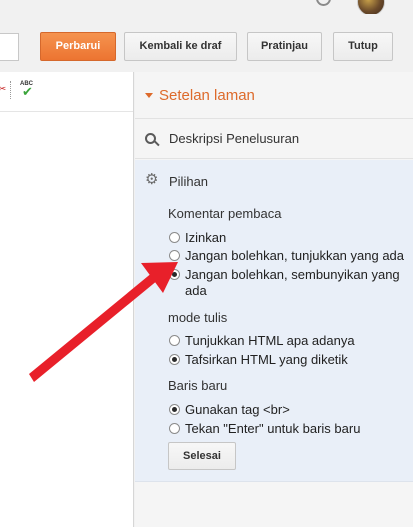 This screenshot has height=527, width=413. What do you see at coordinates (295, 255) in the screenshot?
I see `radio-label: Jangan bolehkan, tunjukkan yang ada` at bounding box center [295, 255].